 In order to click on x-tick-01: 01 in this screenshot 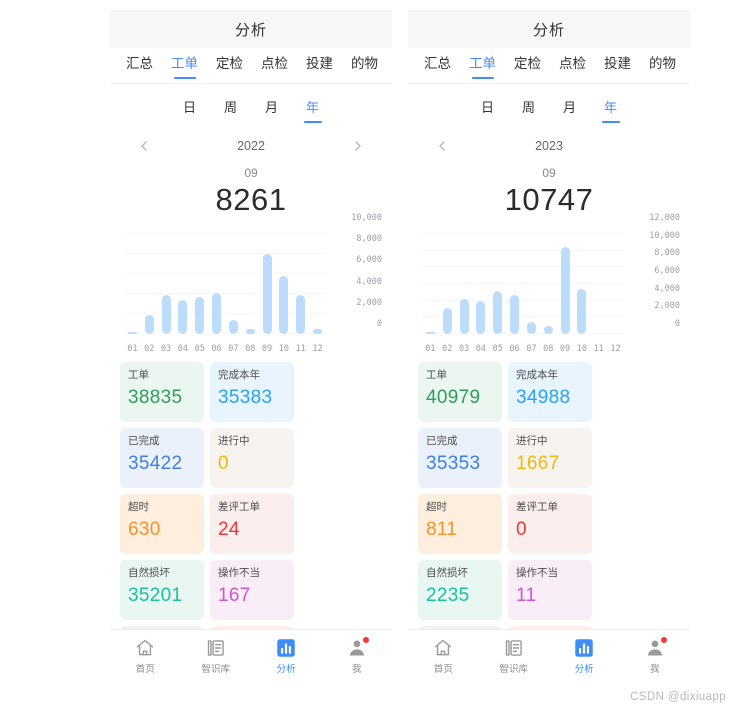, I will do `click(132, 349)`.